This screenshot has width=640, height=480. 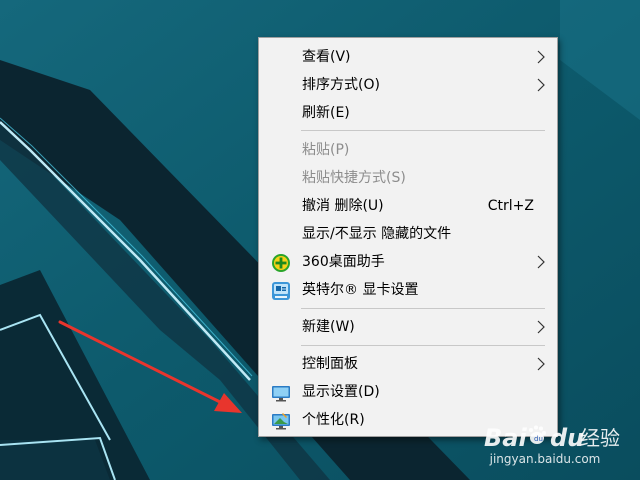 I want to click on annotation-arrow, so click(x=150, y=366).